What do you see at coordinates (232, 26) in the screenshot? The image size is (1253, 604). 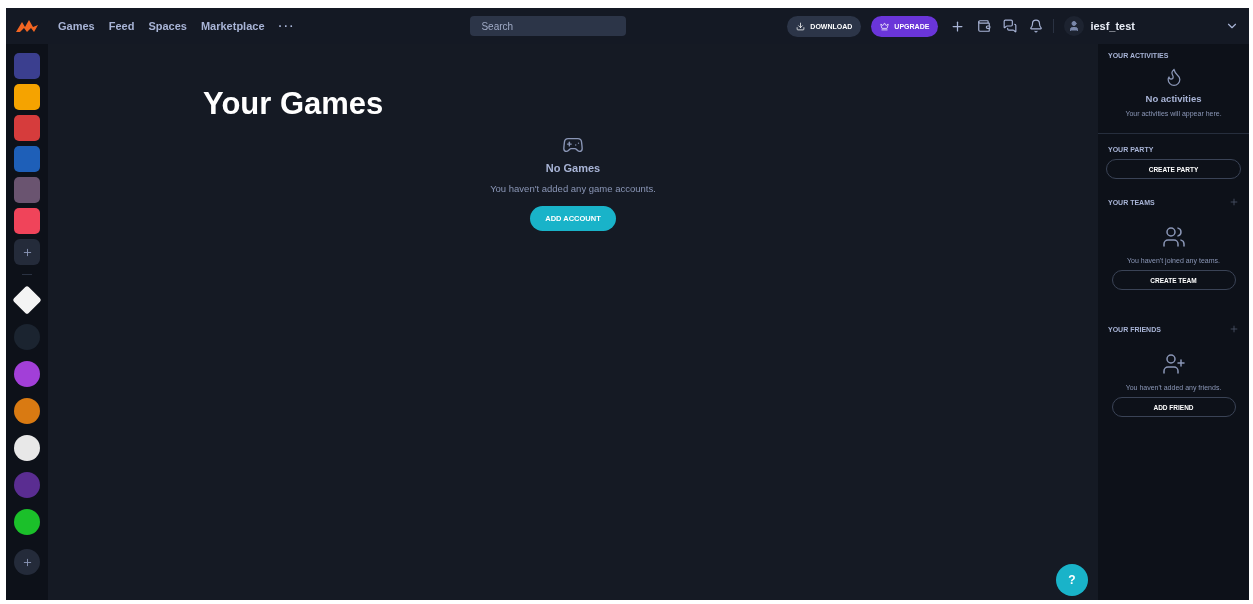 I see `nav-link: Marketplace` at bounding box center [232, 26].